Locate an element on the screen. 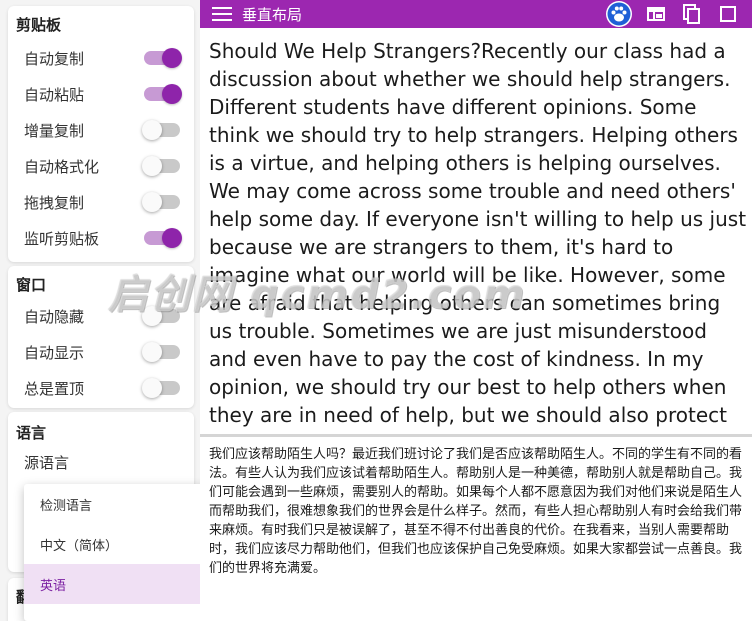 The width and height of the screenshot is (752, 621). toggle-row-auto-hide: 自动隐藏 is located at coordinates (109, 316).